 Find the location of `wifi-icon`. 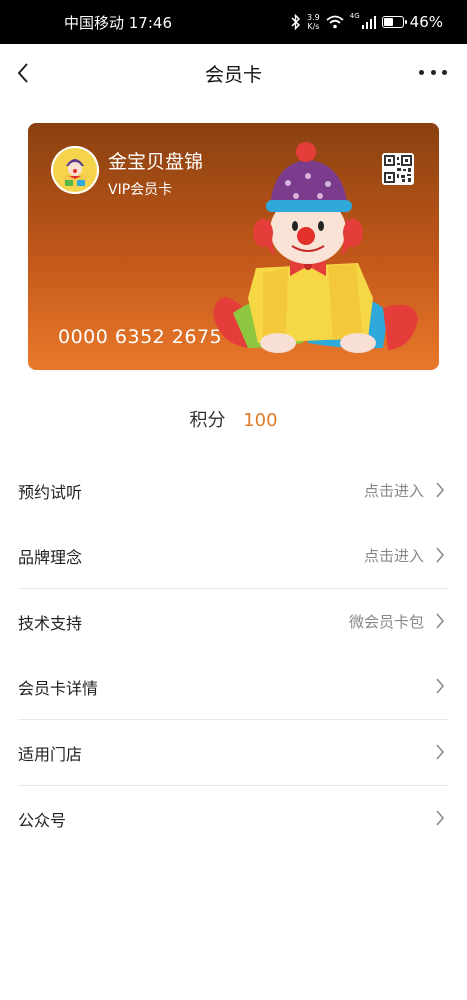

wifi-icon is located at coordinates (335, 22).